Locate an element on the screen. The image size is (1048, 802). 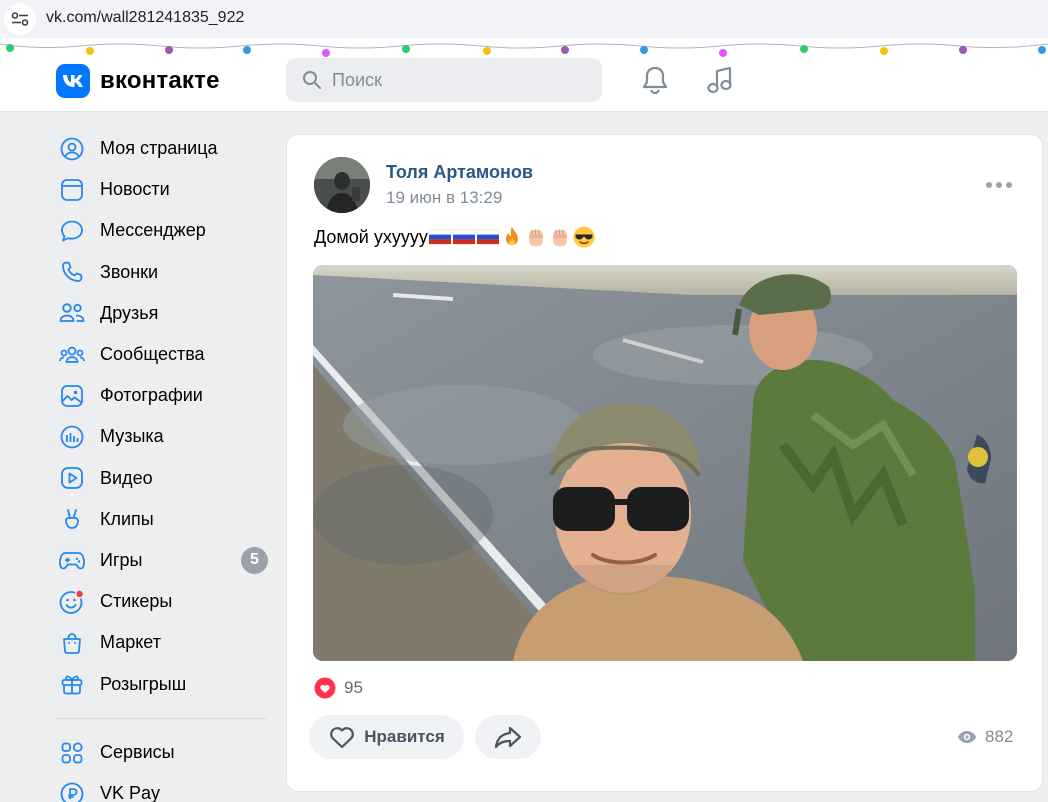
red-heart-icon is located at coordinates (325, 688).